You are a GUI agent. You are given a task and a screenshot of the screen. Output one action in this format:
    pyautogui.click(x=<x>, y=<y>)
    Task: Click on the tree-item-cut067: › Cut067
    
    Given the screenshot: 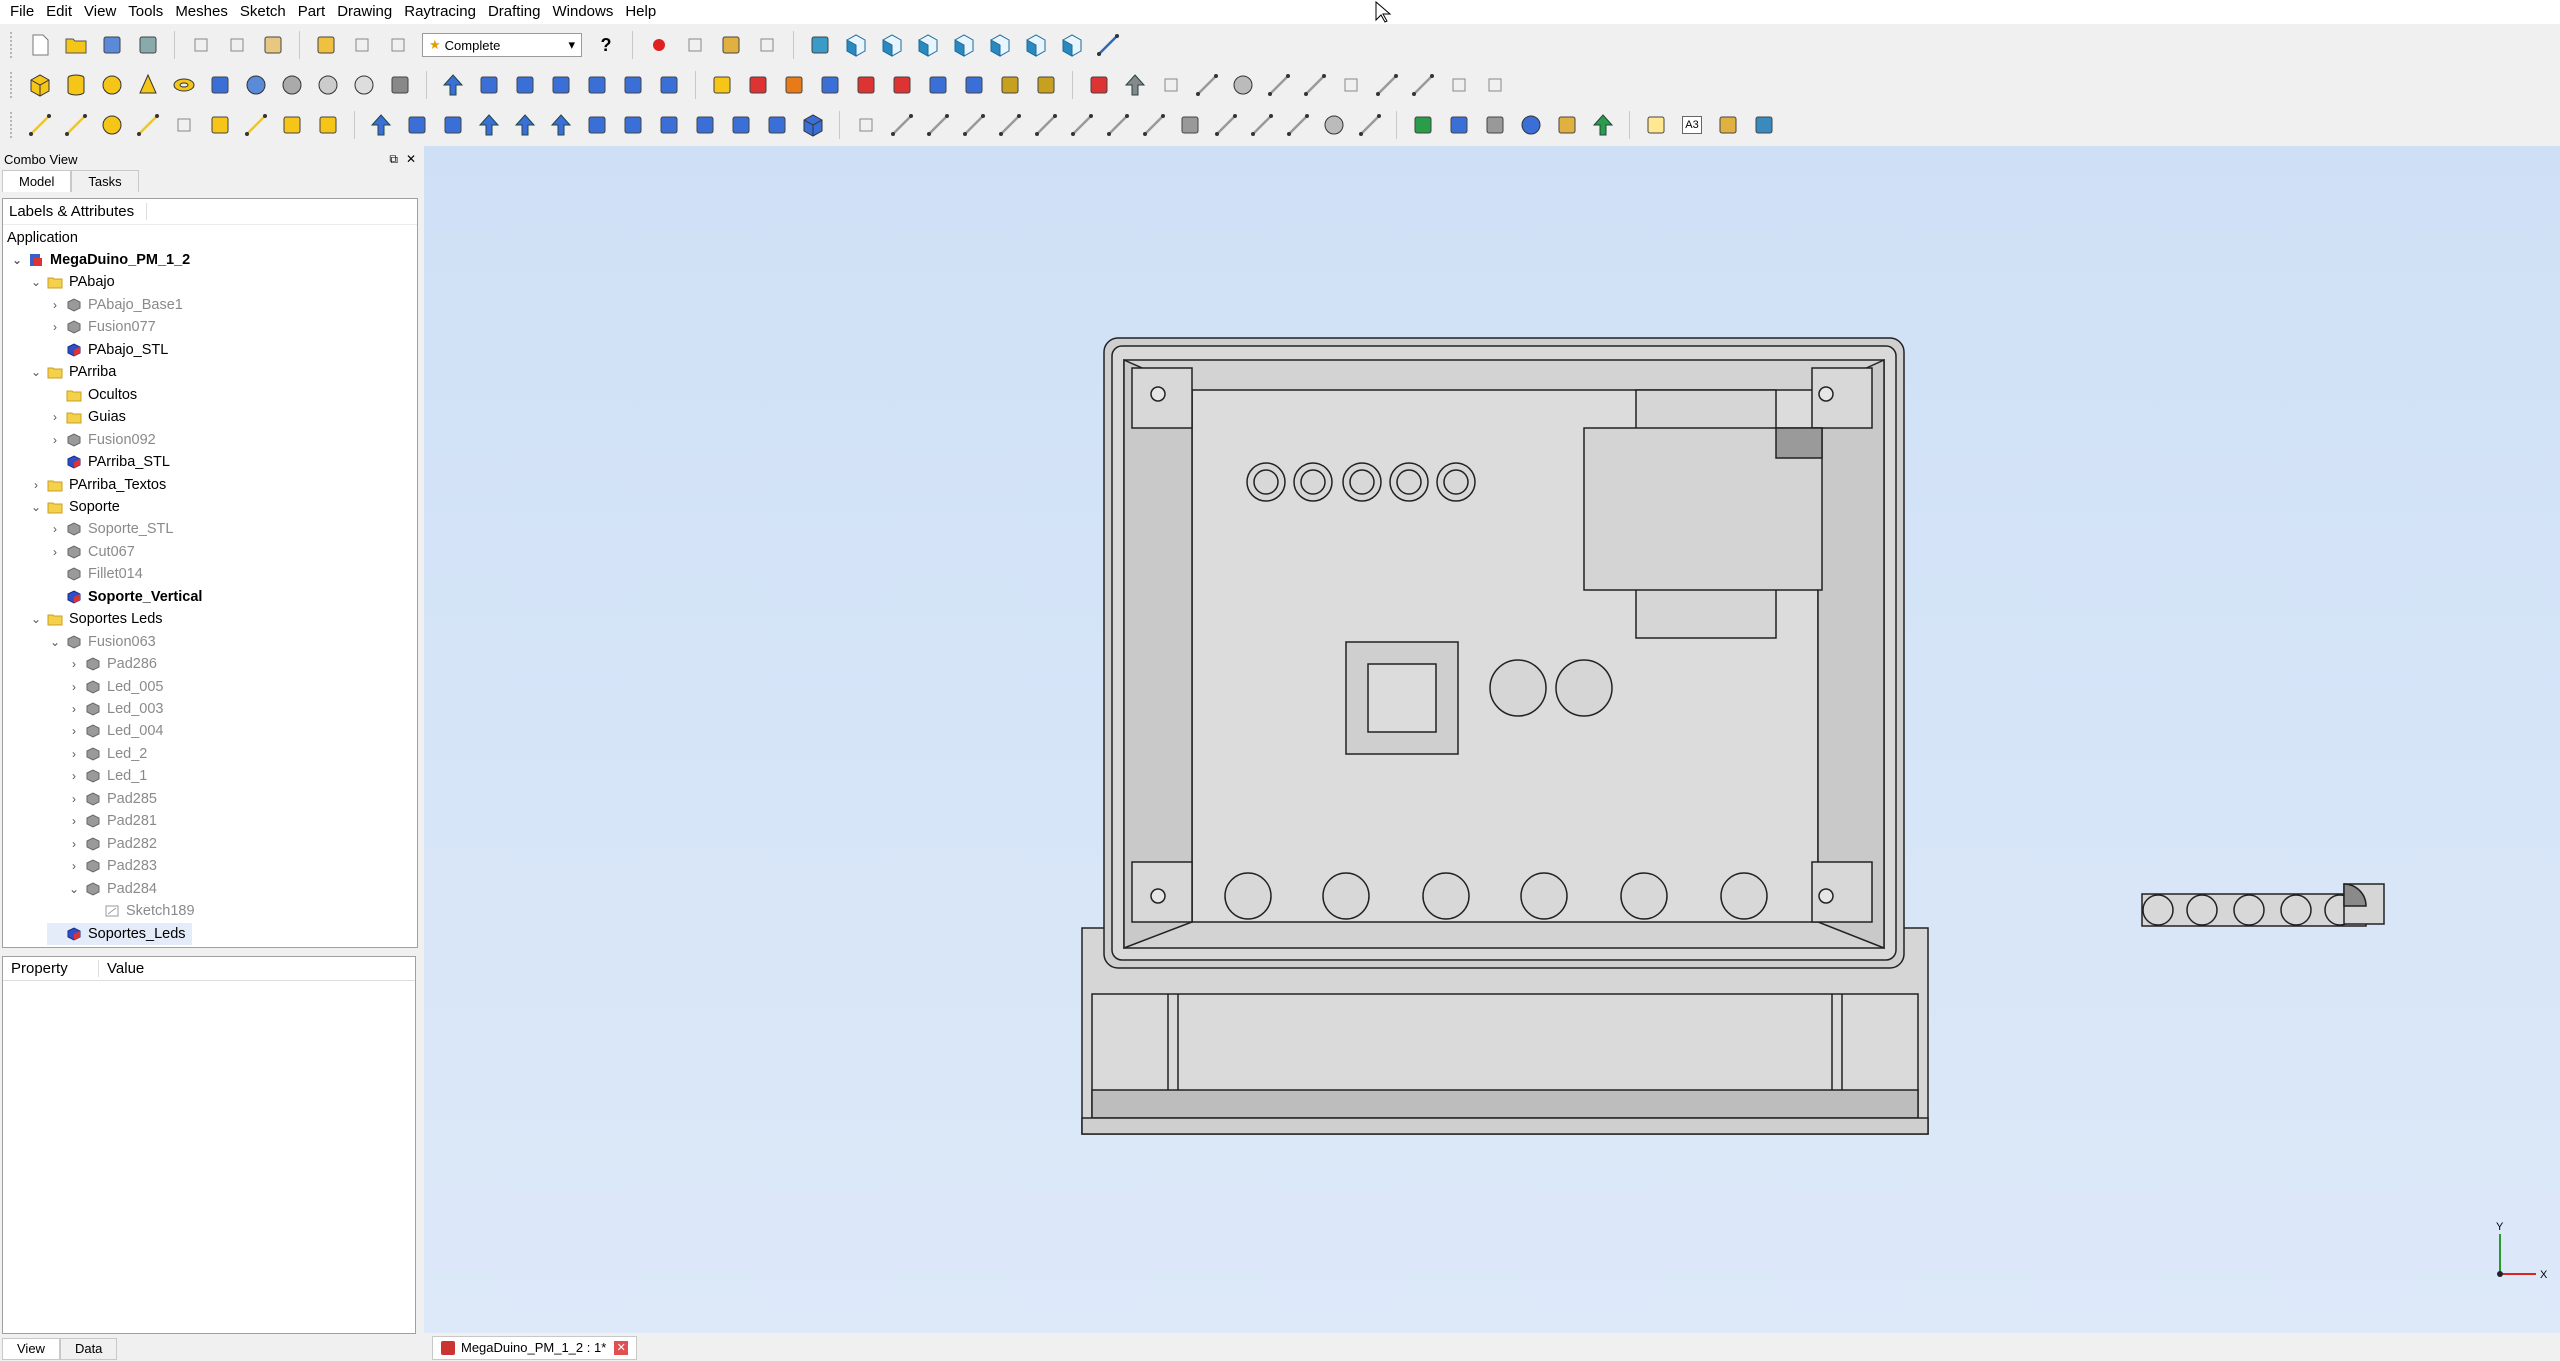 What is the action you would take?
    pyautogui.click(x=91, y=552)
    